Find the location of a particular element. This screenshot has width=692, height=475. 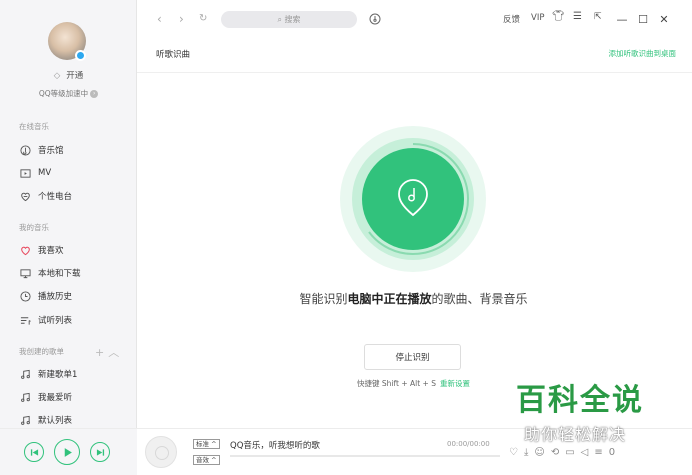

song-recognition-icon is located at coordinates (375, 19).